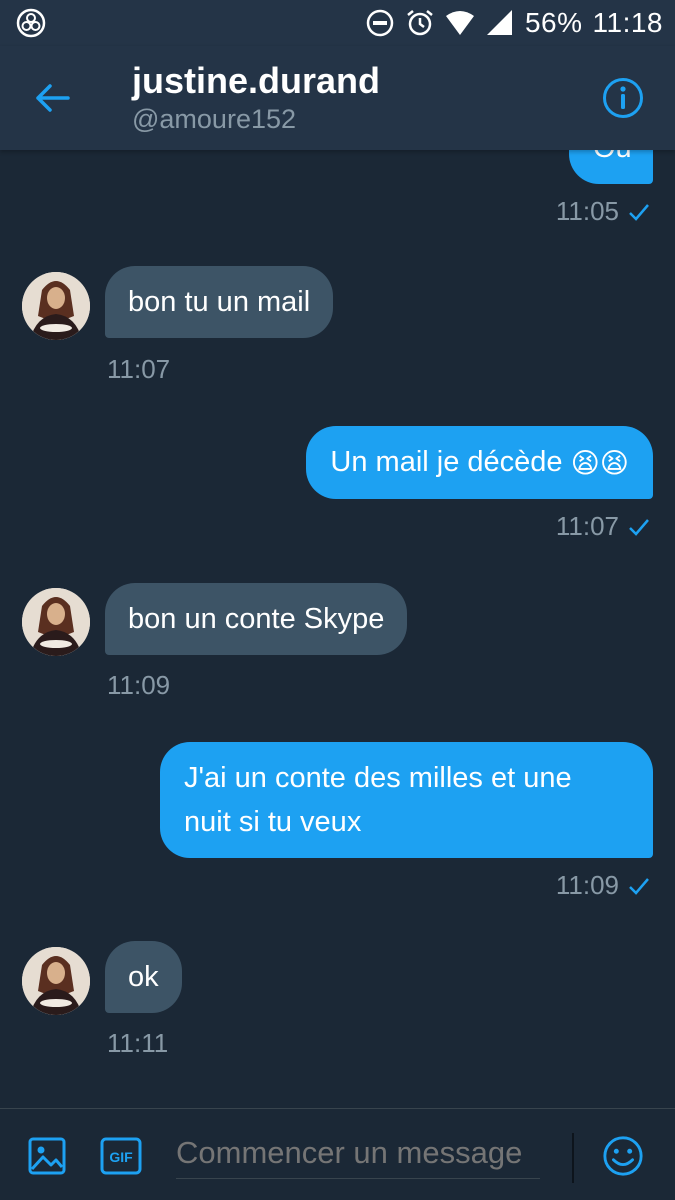 This screenshot has height=1200, width=675. What do you see at coordinates (627, 22) in the screenshot?
I see `clock: 11:18` at bounding box center [627, 22].